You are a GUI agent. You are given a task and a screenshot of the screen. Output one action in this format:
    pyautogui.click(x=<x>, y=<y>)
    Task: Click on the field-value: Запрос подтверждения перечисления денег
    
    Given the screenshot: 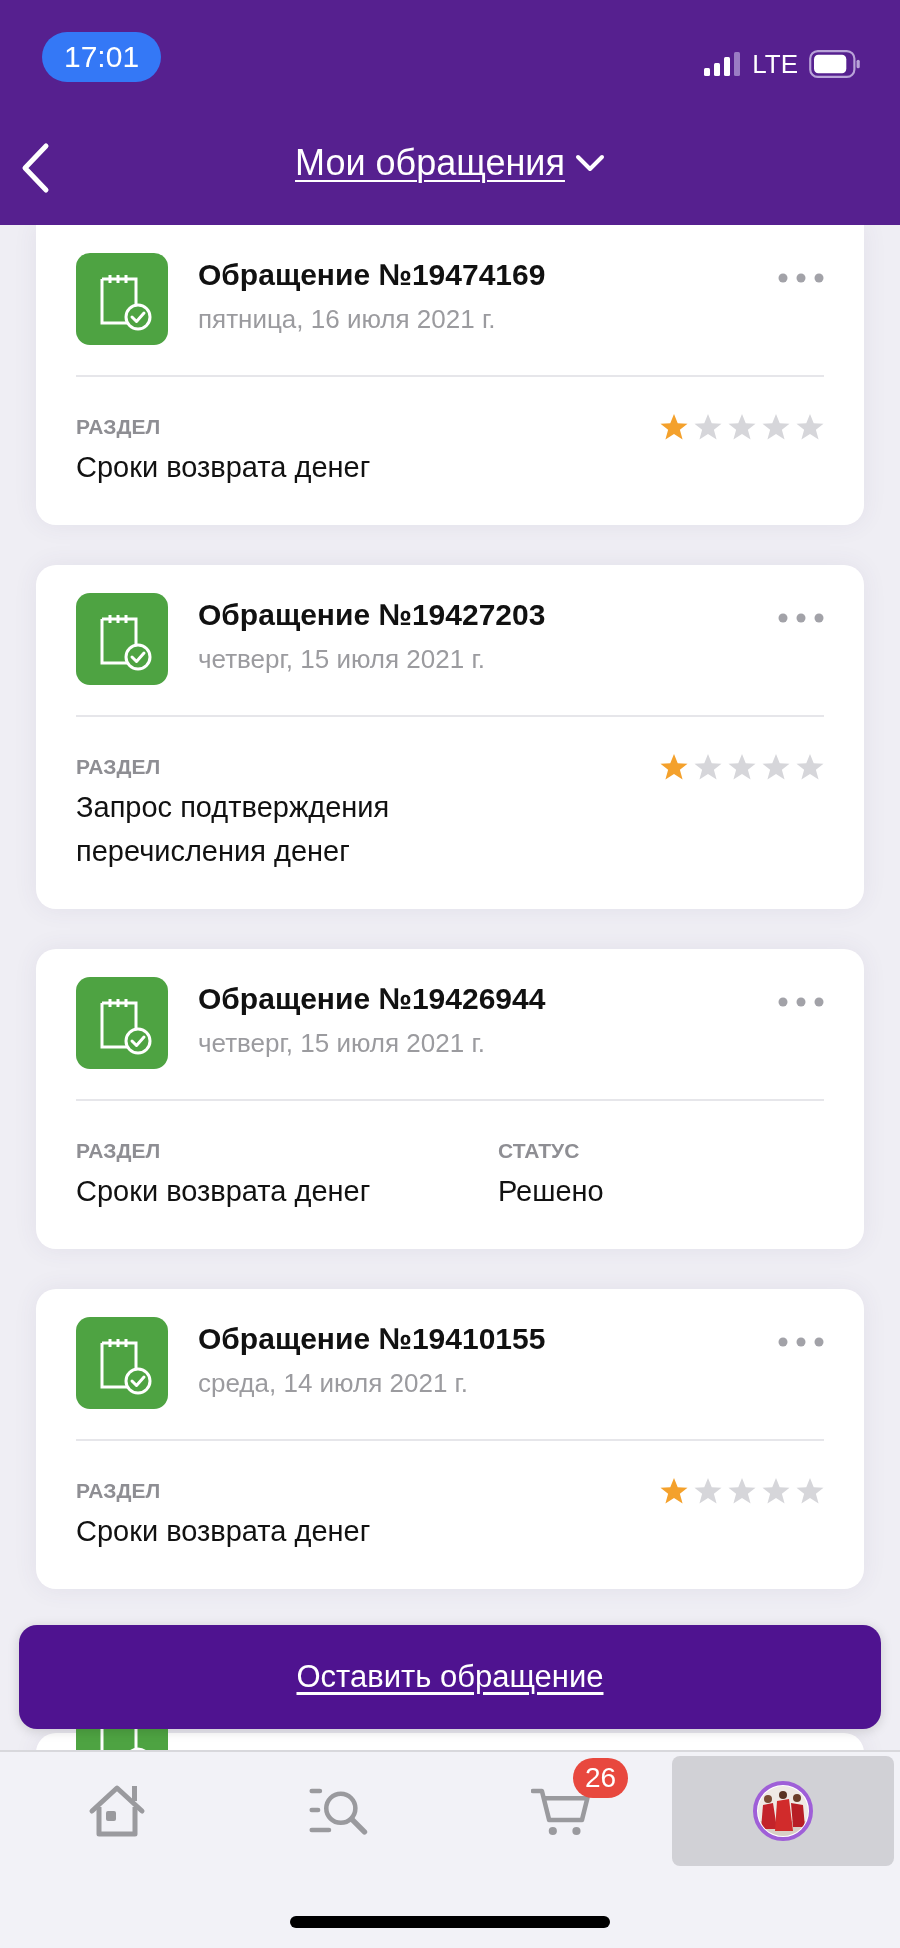 What is the action you would take?
    pyautogui.click(x=233, y=829)
    